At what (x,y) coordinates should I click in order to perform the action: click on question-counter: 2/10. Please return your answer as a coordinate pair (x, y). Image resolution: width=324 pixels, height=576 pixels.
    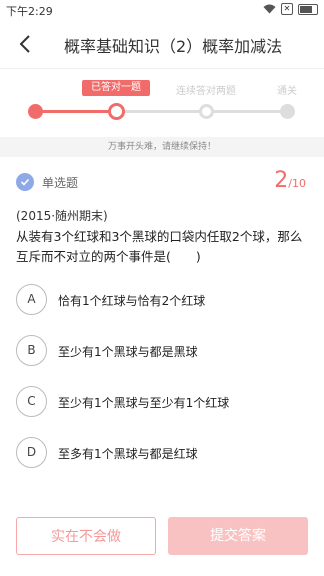
    Looking at the image, I should click on (290, 180).